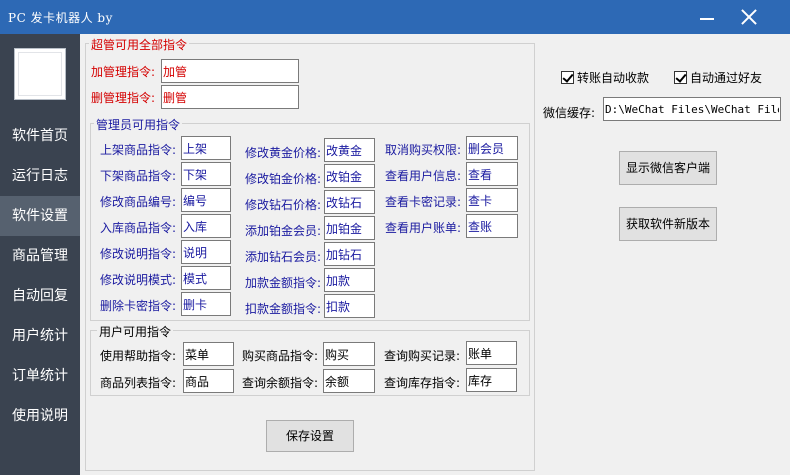  What do you see at coordinates (138, 280) in the screenshot?
I see `admin-label: 修改说明模式:` at bounding box center [138, 280].